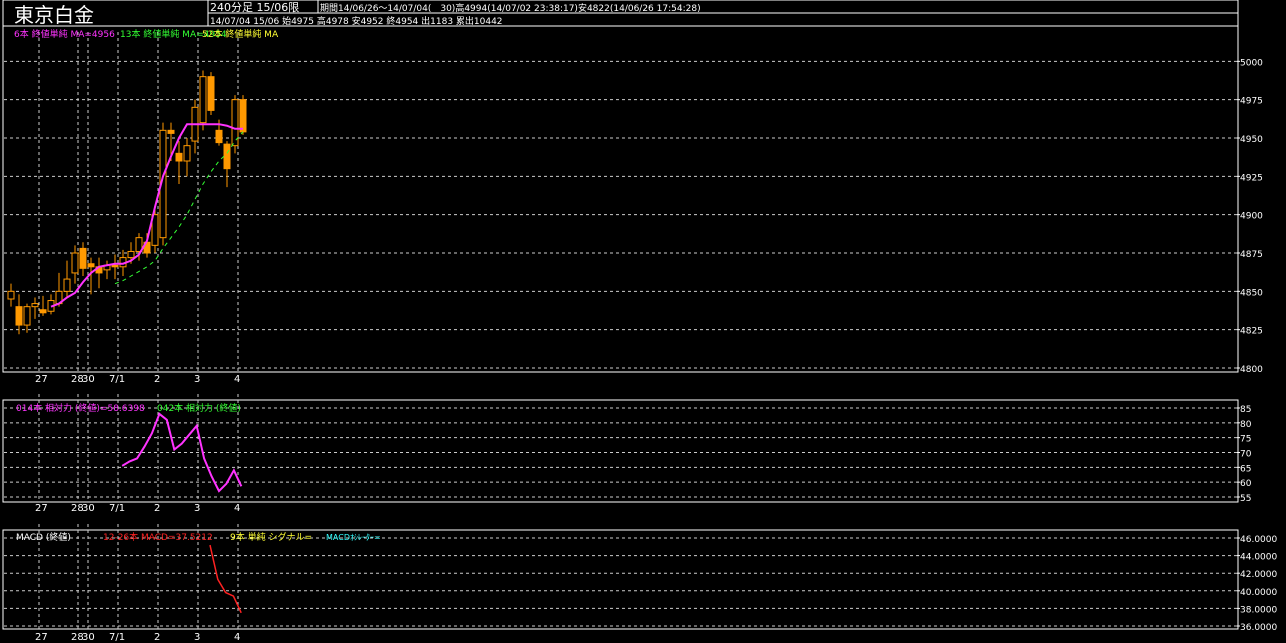  Describe the element at coordinates (1246, 484) in the screenshot. I see `y-tick-label: 60` at that location.